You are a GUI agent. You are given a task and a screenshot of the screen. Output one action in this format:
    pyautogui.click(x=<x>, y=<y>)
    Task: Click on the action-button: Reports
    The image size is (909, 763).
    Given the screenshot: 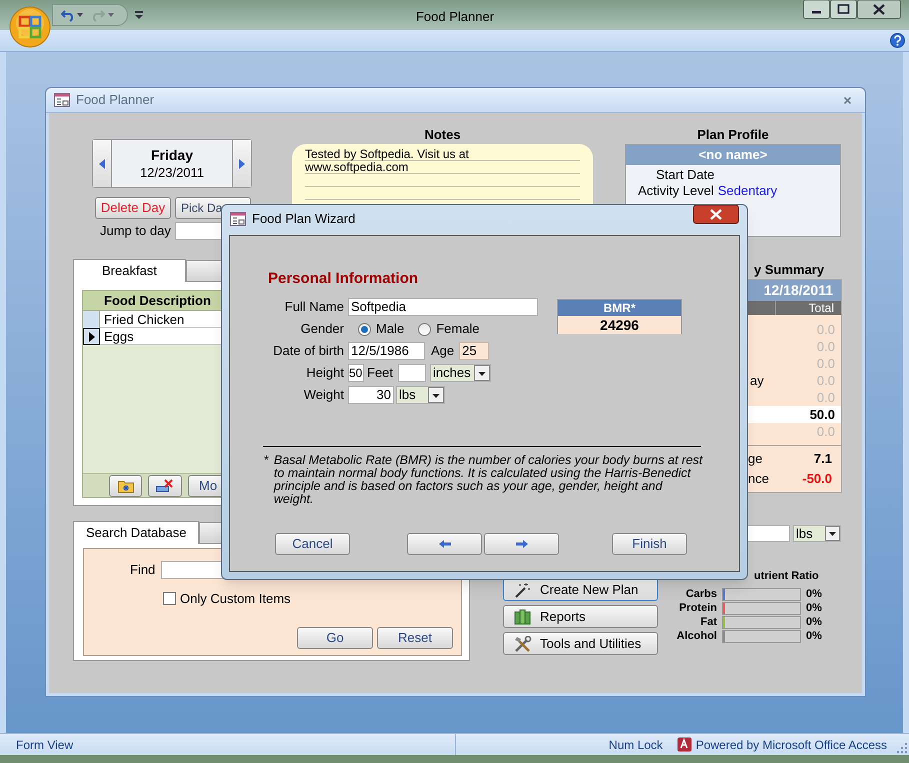 What is the action you would take?
    pyautogui.click(x=580, y=616)
    